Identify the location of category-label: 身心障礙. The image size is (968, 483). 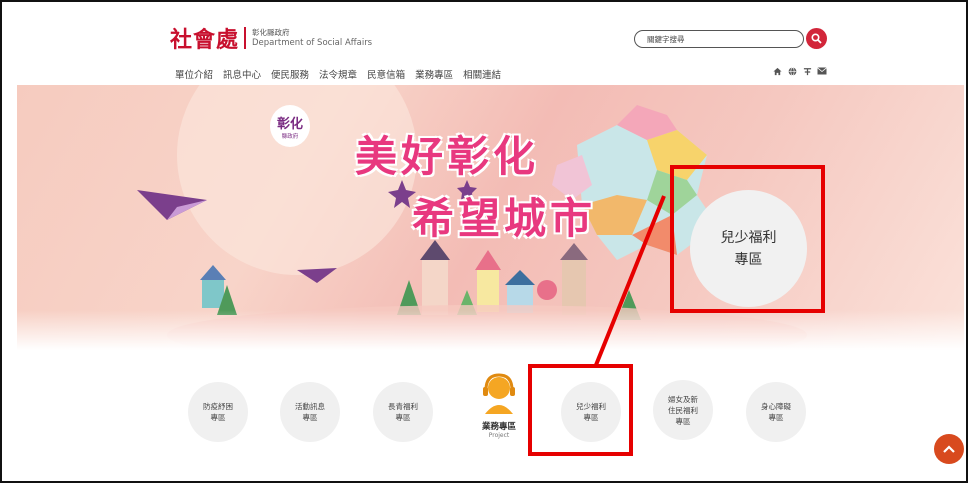
(776, 406).